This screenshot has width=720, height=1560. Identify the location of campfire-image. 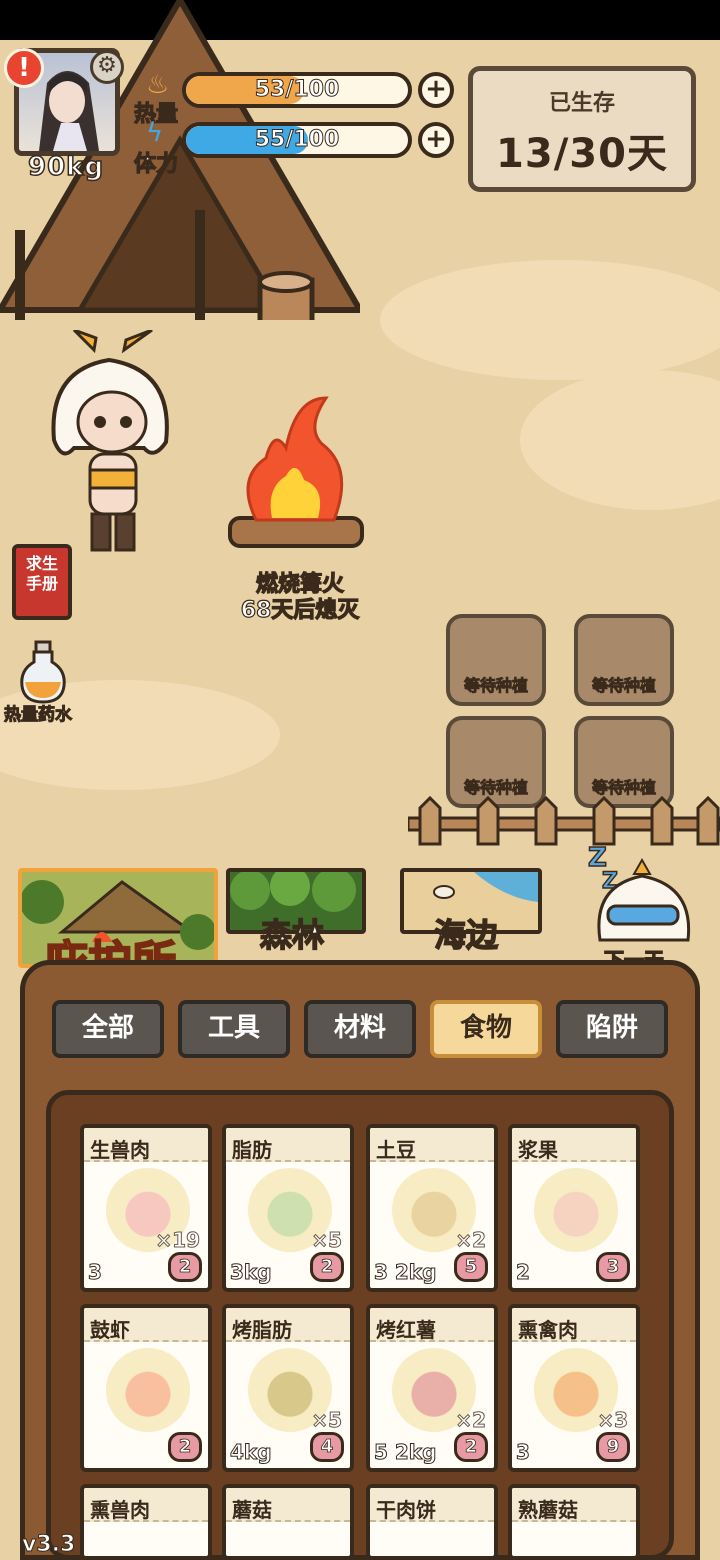
(296, 478).